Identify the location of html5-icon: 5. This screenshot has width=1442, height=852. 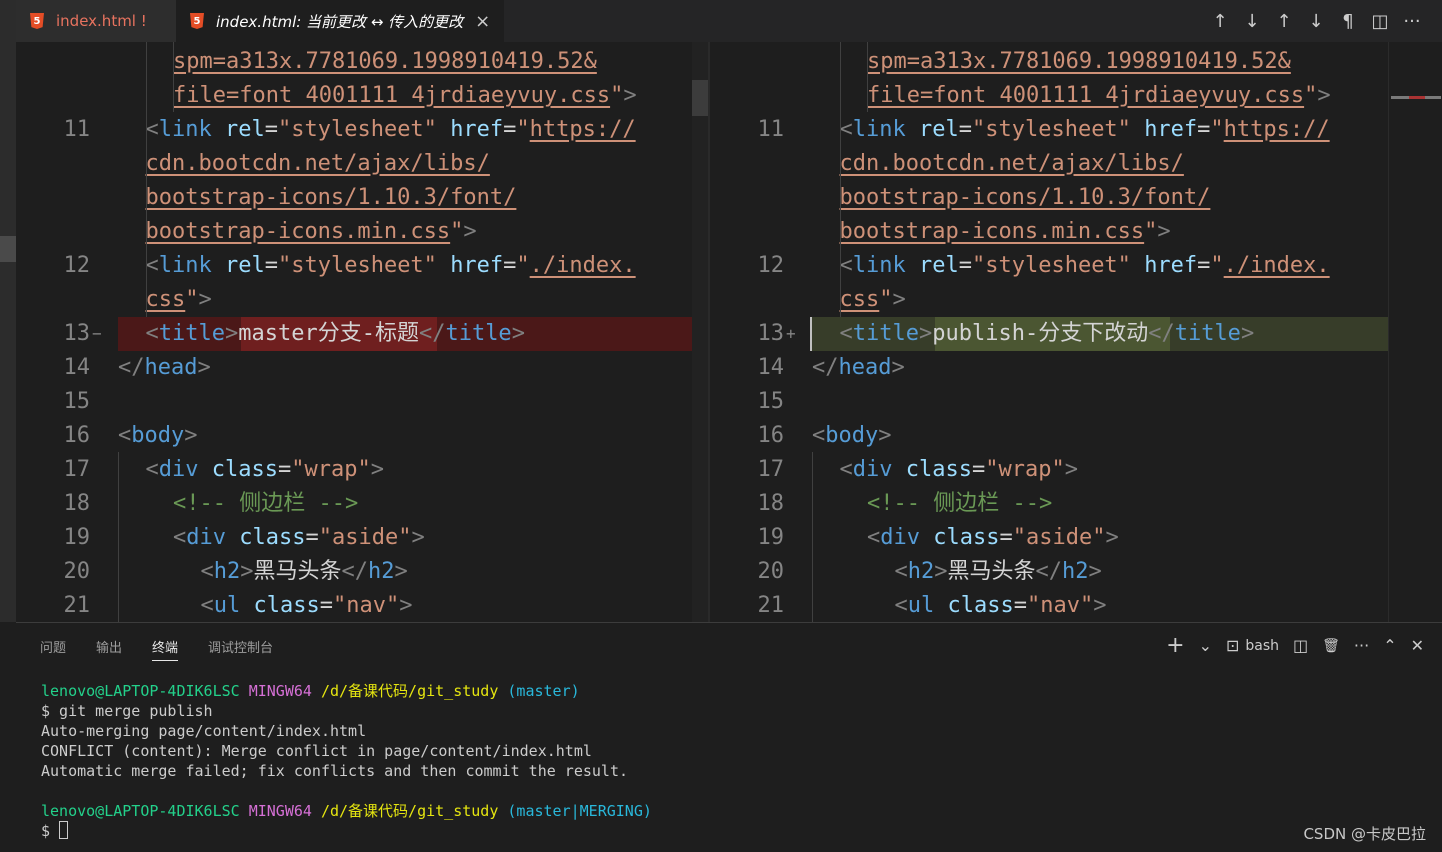
(37, 21).